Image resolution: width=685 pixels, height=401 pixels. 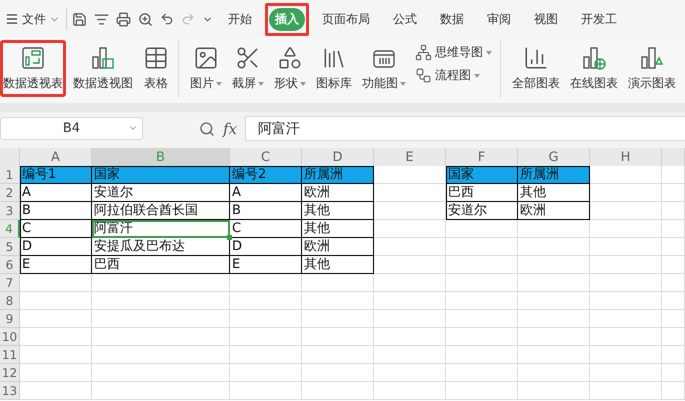 I want to click on header-cell: 所属洲, so click(x=338, y=175).